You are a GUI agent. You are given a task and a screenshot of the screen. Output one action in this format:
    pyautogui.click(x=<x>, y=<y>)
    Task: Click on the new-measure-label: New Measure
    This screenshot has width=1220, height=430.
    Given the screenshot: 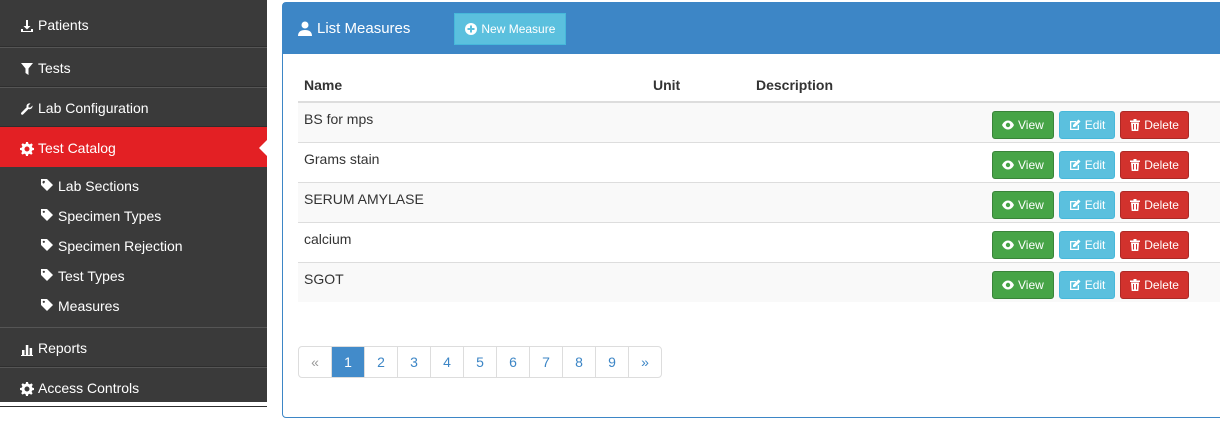 What is the action you would take?
    pyautogui.click(x=518, y=28)
    